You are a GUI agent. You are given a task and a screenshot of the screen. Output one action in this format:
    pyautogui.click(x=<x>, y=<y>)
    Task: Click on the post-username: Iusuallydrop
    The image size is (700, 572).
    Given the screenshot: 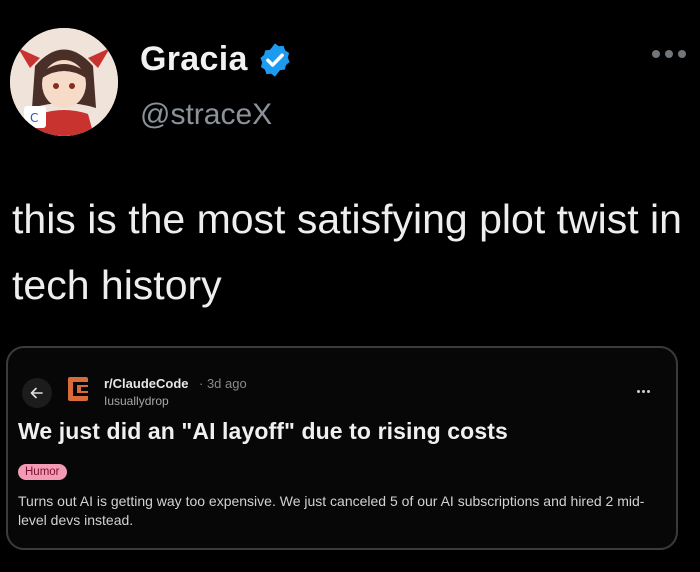 What is the action you would take?
    pyautogui.click(x=136, y=401)
    